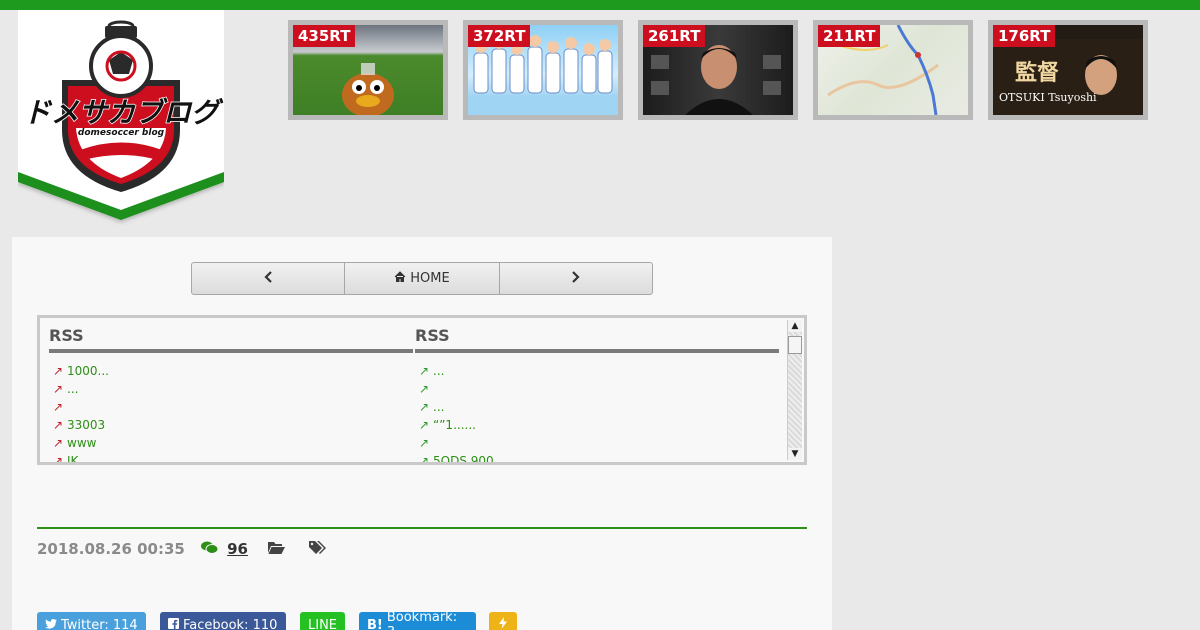  What do you see at coordinates (795, 345) in the screenshot?
I see `scroll-thumb` at bounding box center [795, 345].